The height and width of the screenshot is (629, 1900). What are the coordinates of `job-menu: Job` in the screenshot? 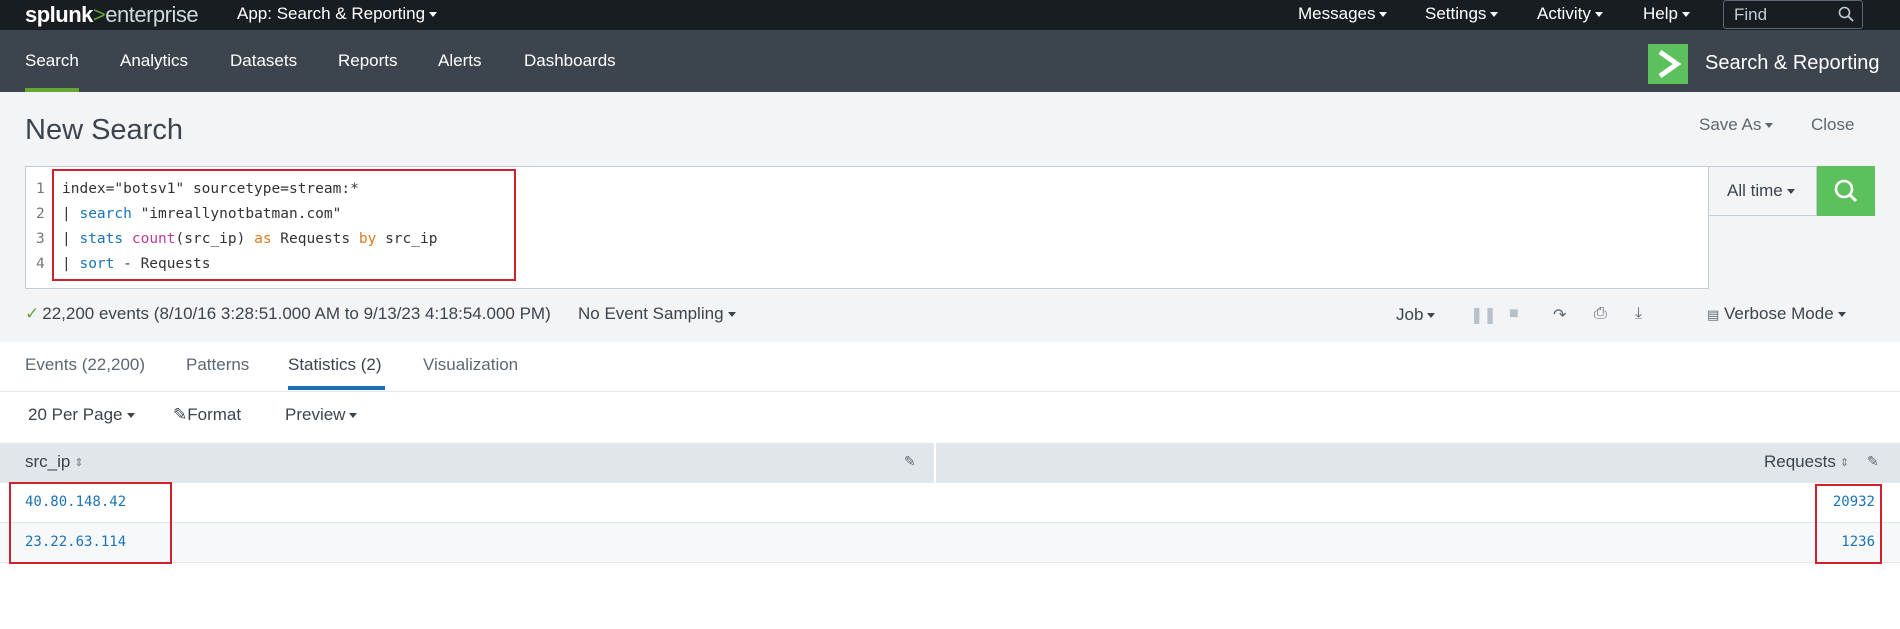 It's located at (1416, 315).